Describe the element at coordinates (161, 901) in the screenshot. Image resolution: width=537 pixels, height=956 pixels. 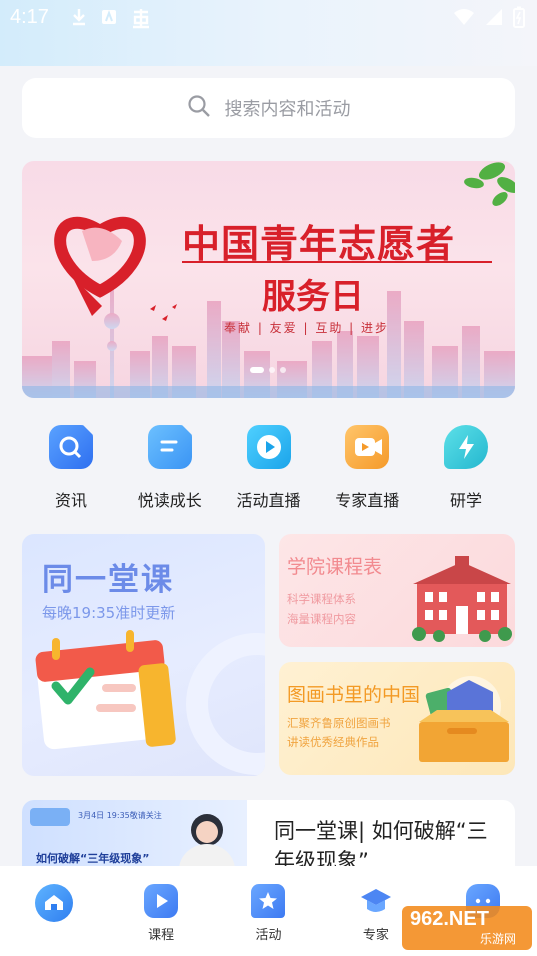
I see `course-play-icon` at that location.